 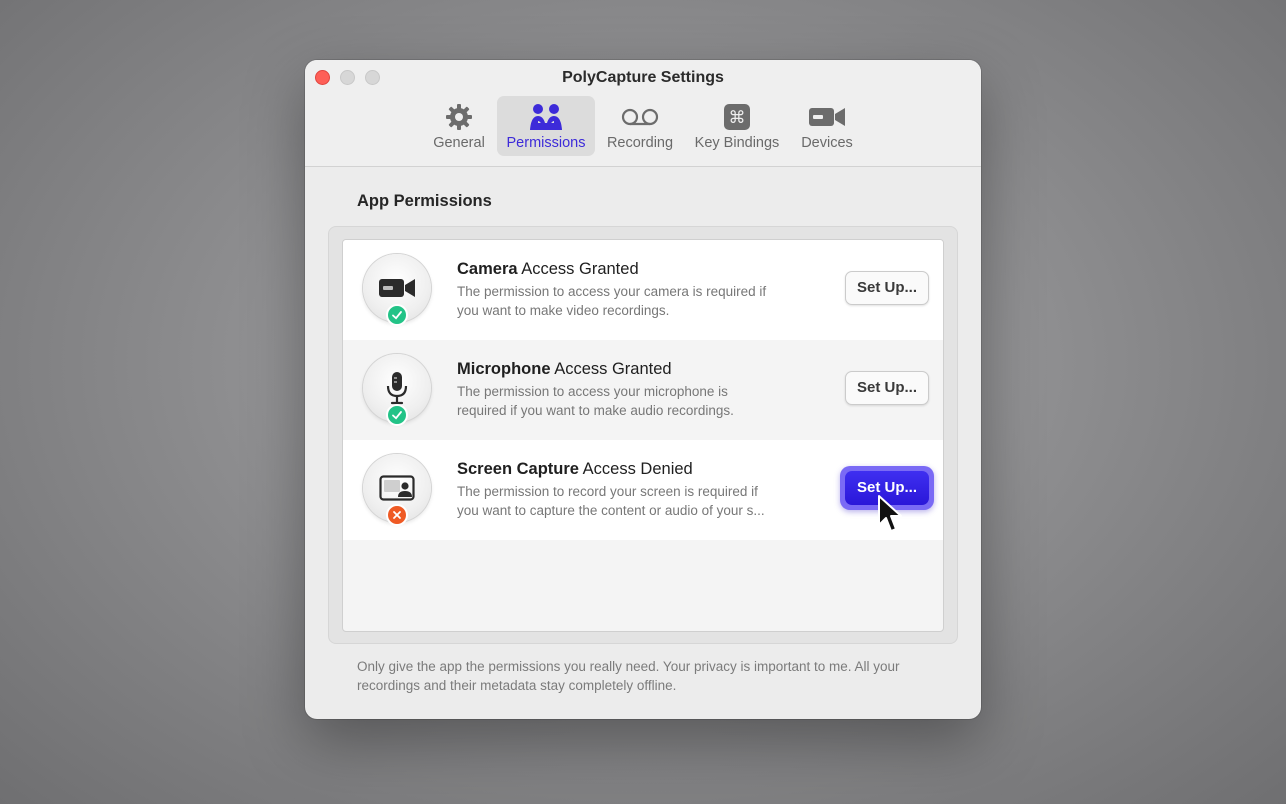 I want to click on permission-title: Camera Access Granted, so click(x=548, y=269).